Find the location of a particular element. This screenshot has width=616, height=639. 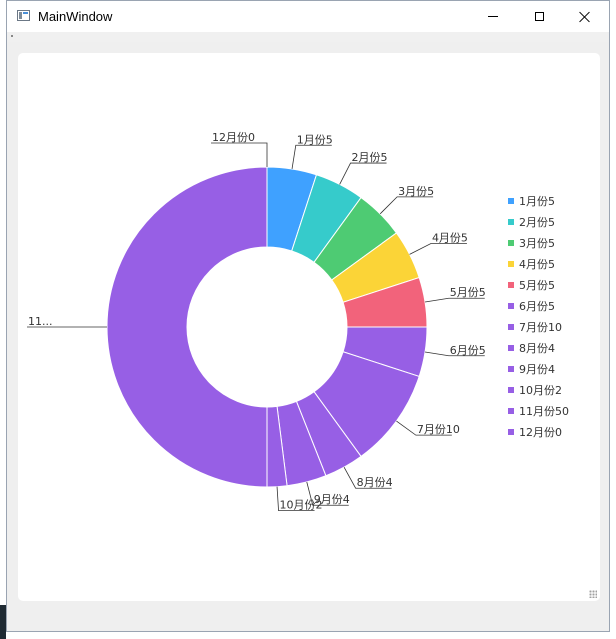

slice-label-text: 1月份5 is located at coordinates (315, 139).